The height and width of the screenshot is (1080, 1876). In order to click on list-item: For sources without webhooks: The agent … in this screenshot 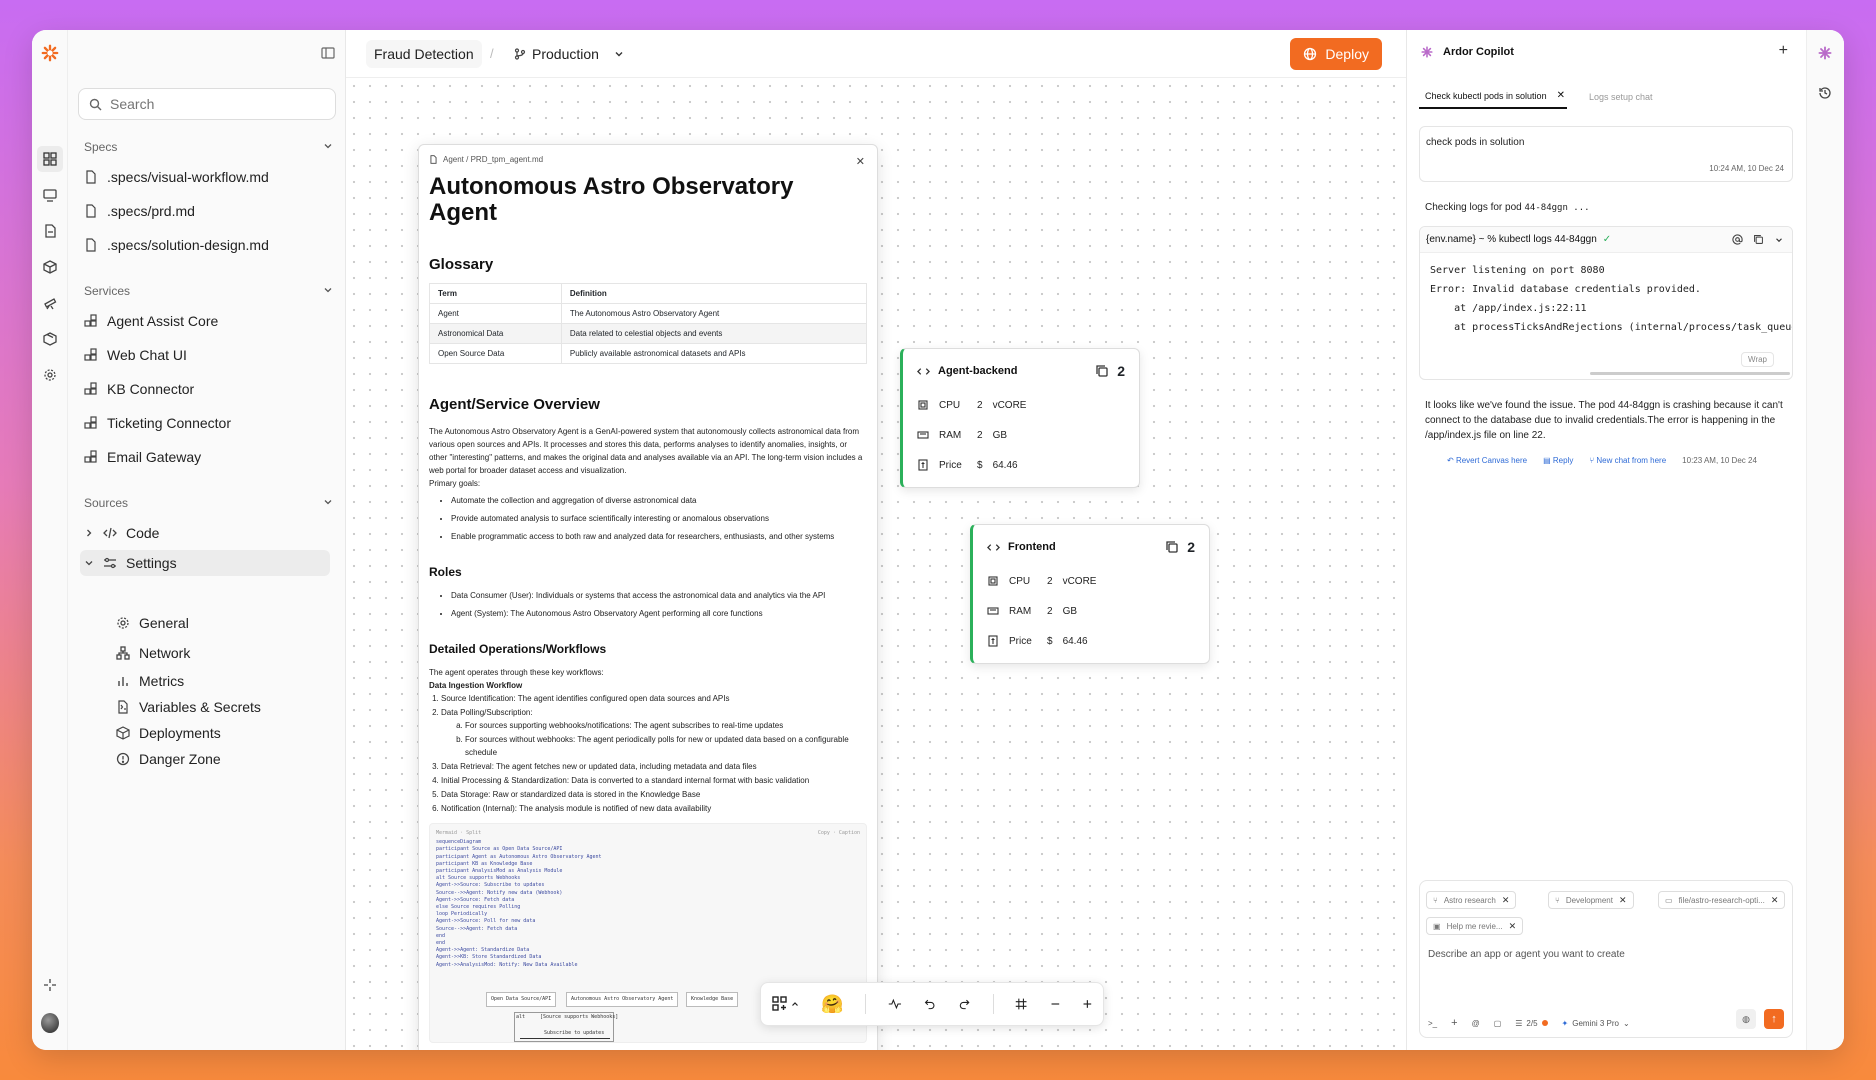, I will do `click(666, 746)`.